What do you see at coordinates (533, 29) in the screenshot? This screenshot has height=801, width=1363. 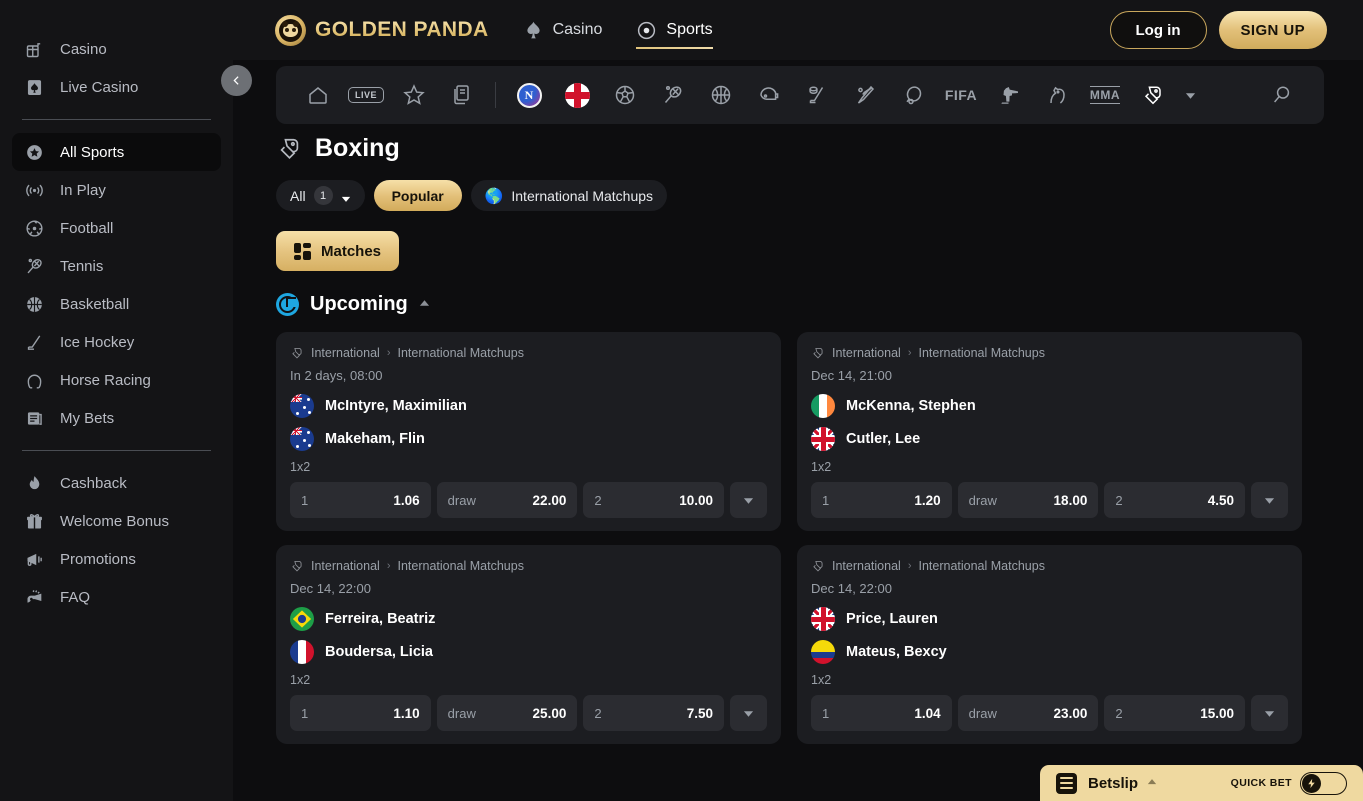 I see `spade-icon` at bounding box center [533, 29].